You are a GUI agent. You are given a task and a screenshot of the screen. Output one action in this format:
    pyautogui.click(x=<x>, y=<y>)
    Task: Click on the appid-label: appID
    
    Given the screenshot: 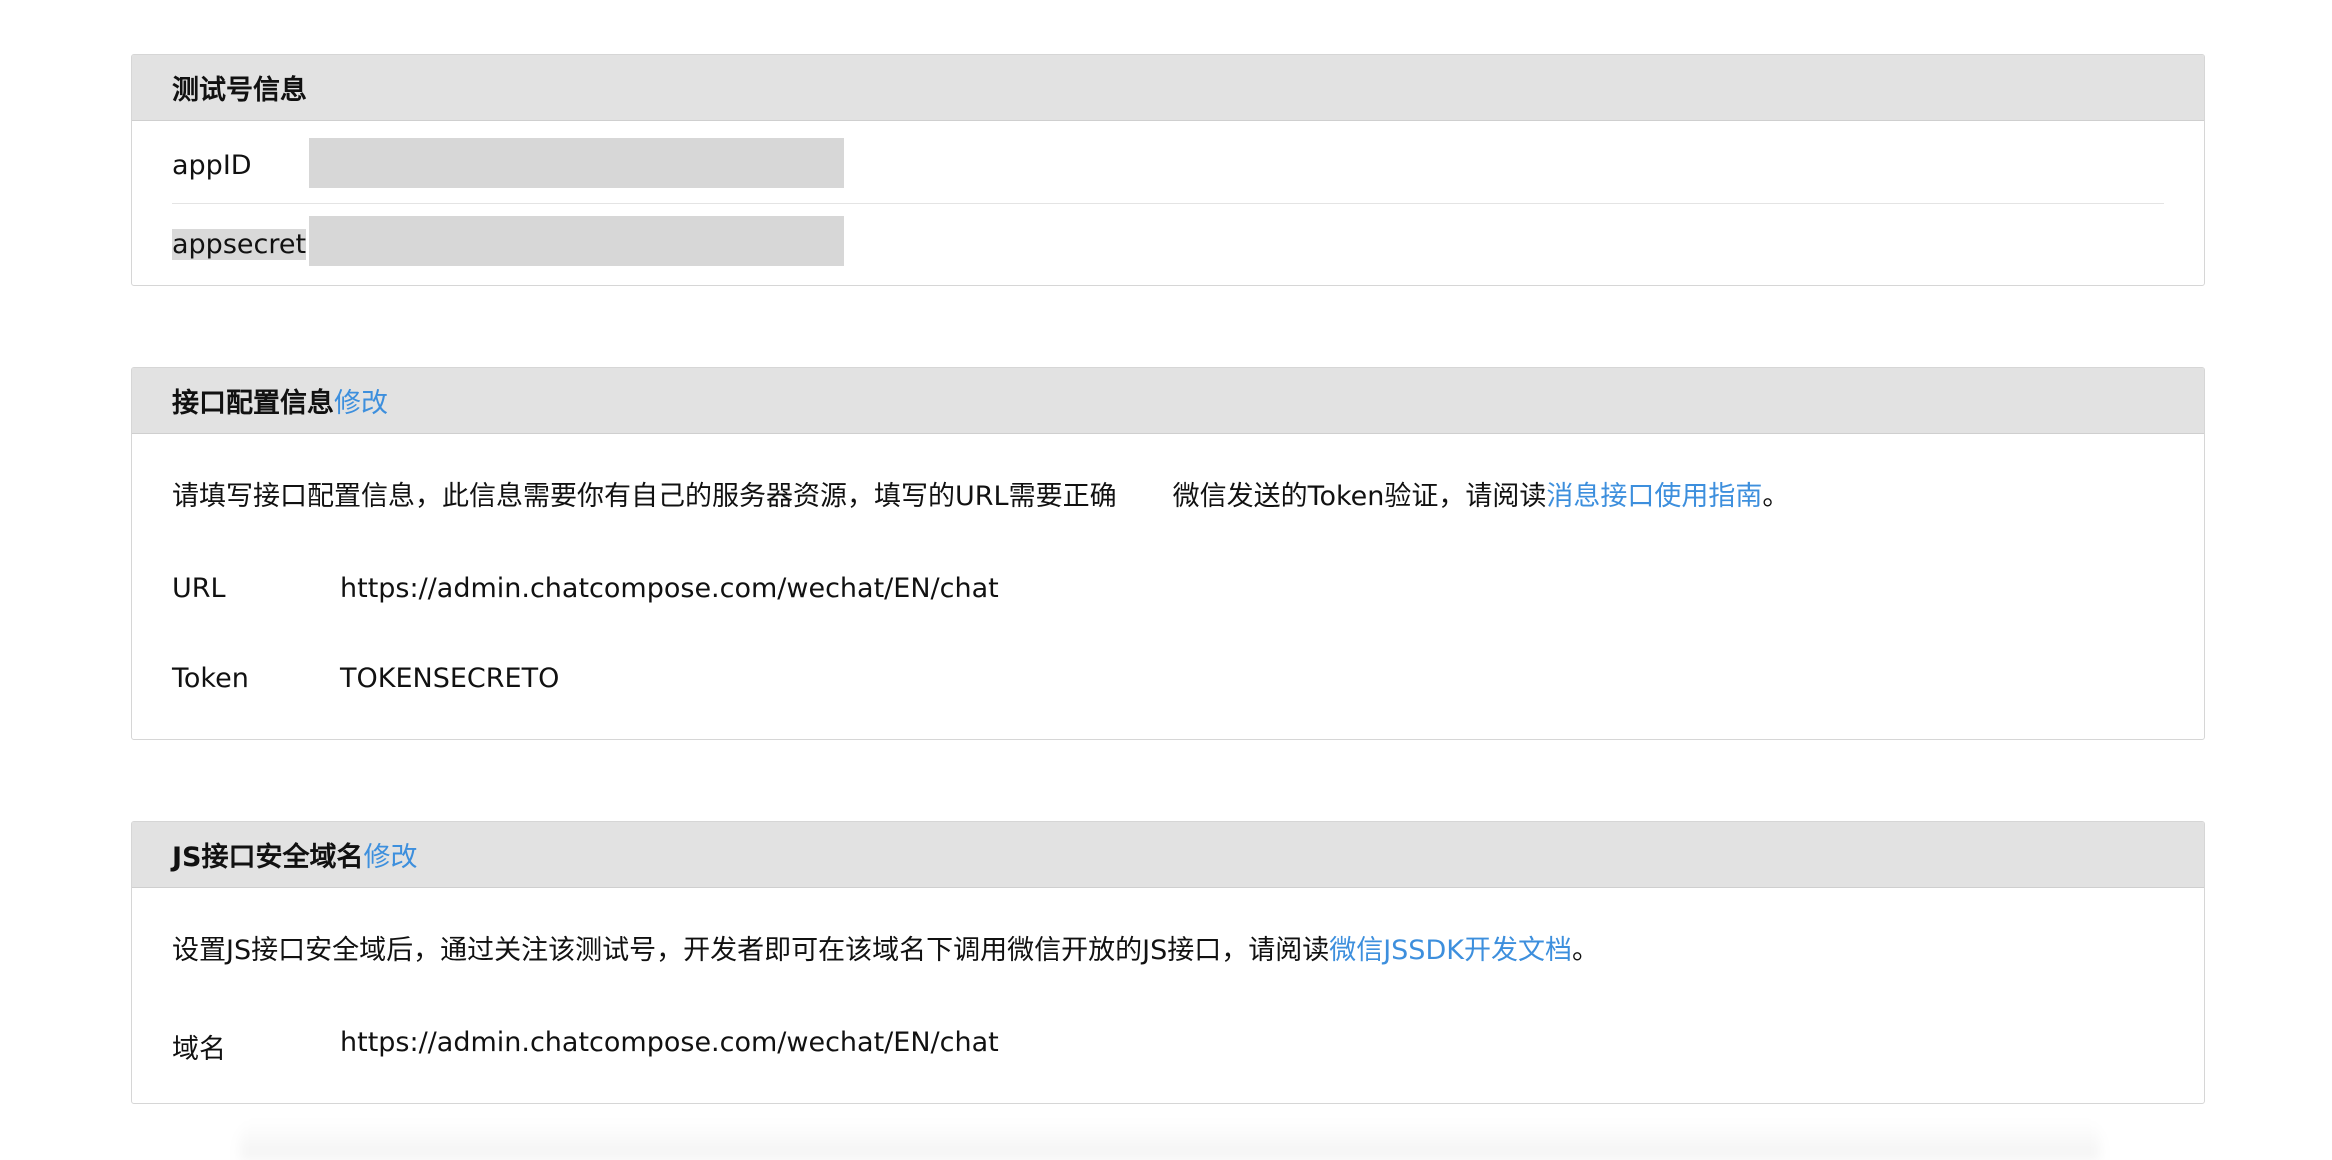 What is the action you would take?
    pyautogui.click(x=212, y=165)
    